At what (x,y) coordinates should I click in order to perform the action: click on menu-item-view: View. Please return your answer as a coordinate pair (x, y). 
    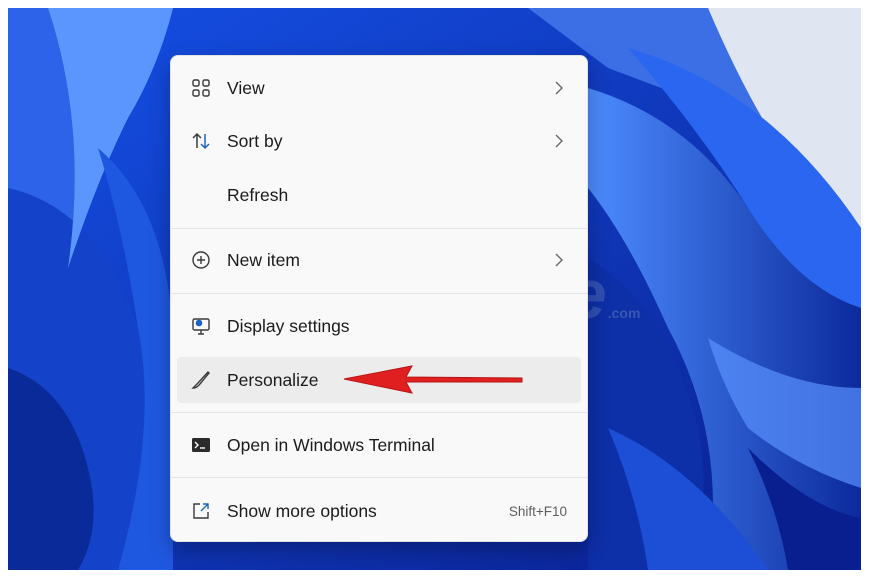
    Looking at the image, I should click on (379, 88).